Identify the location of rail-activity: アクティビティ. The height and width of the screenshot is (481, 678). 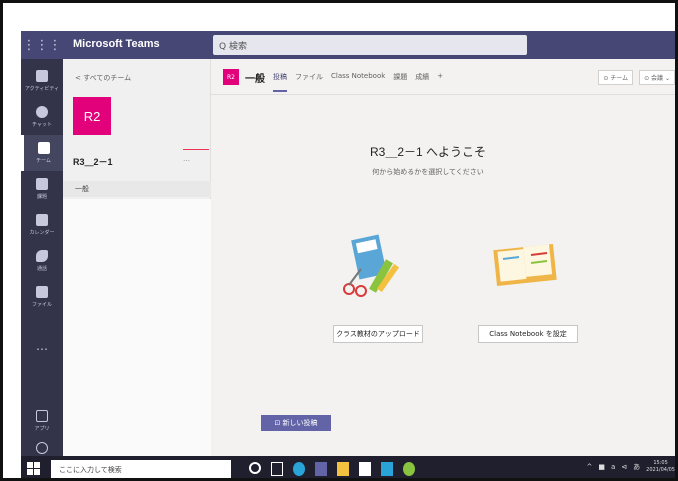
(42, 81).